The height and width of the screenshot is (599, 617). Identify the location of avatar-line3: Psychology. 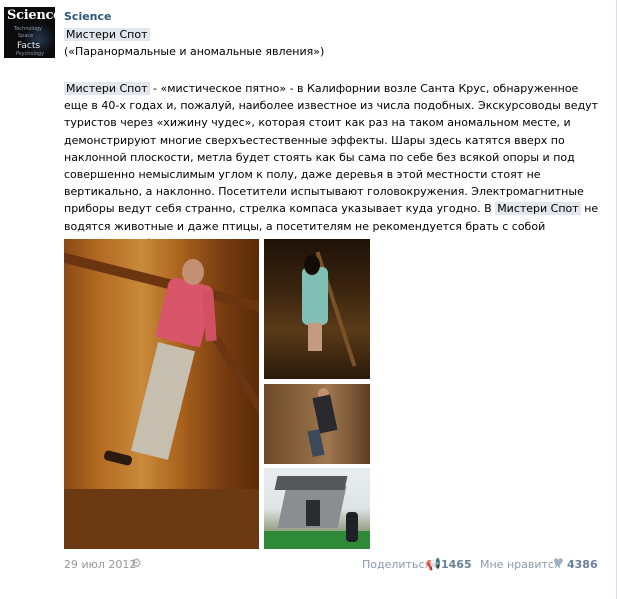
(30, 54).